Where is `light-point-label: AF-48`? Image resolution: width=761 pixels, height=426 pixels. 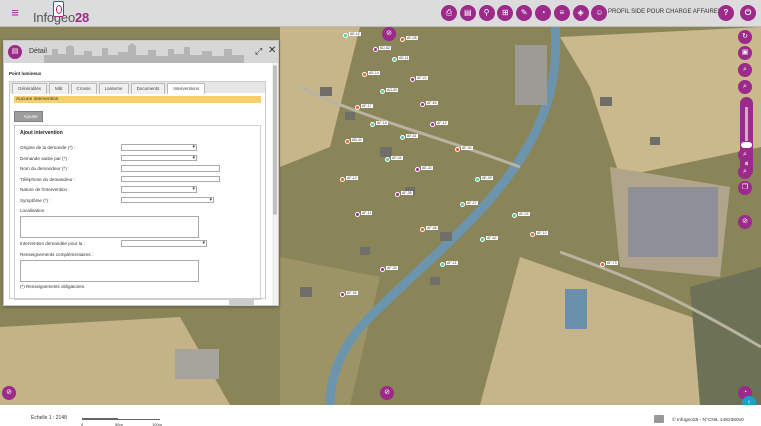
light-point-label: AF-48 is located at coordinates (432, 228).